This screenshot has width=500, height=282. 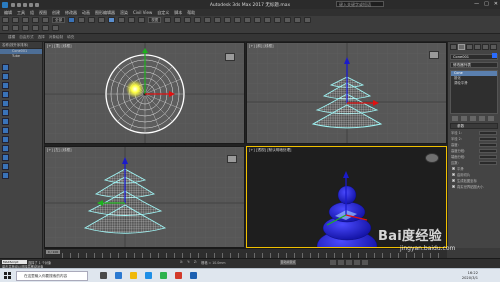 What do you see at coordinates (122, 20) in the screenshot?
I see `select-and-rotate-button` at bounding box center [122, 20].